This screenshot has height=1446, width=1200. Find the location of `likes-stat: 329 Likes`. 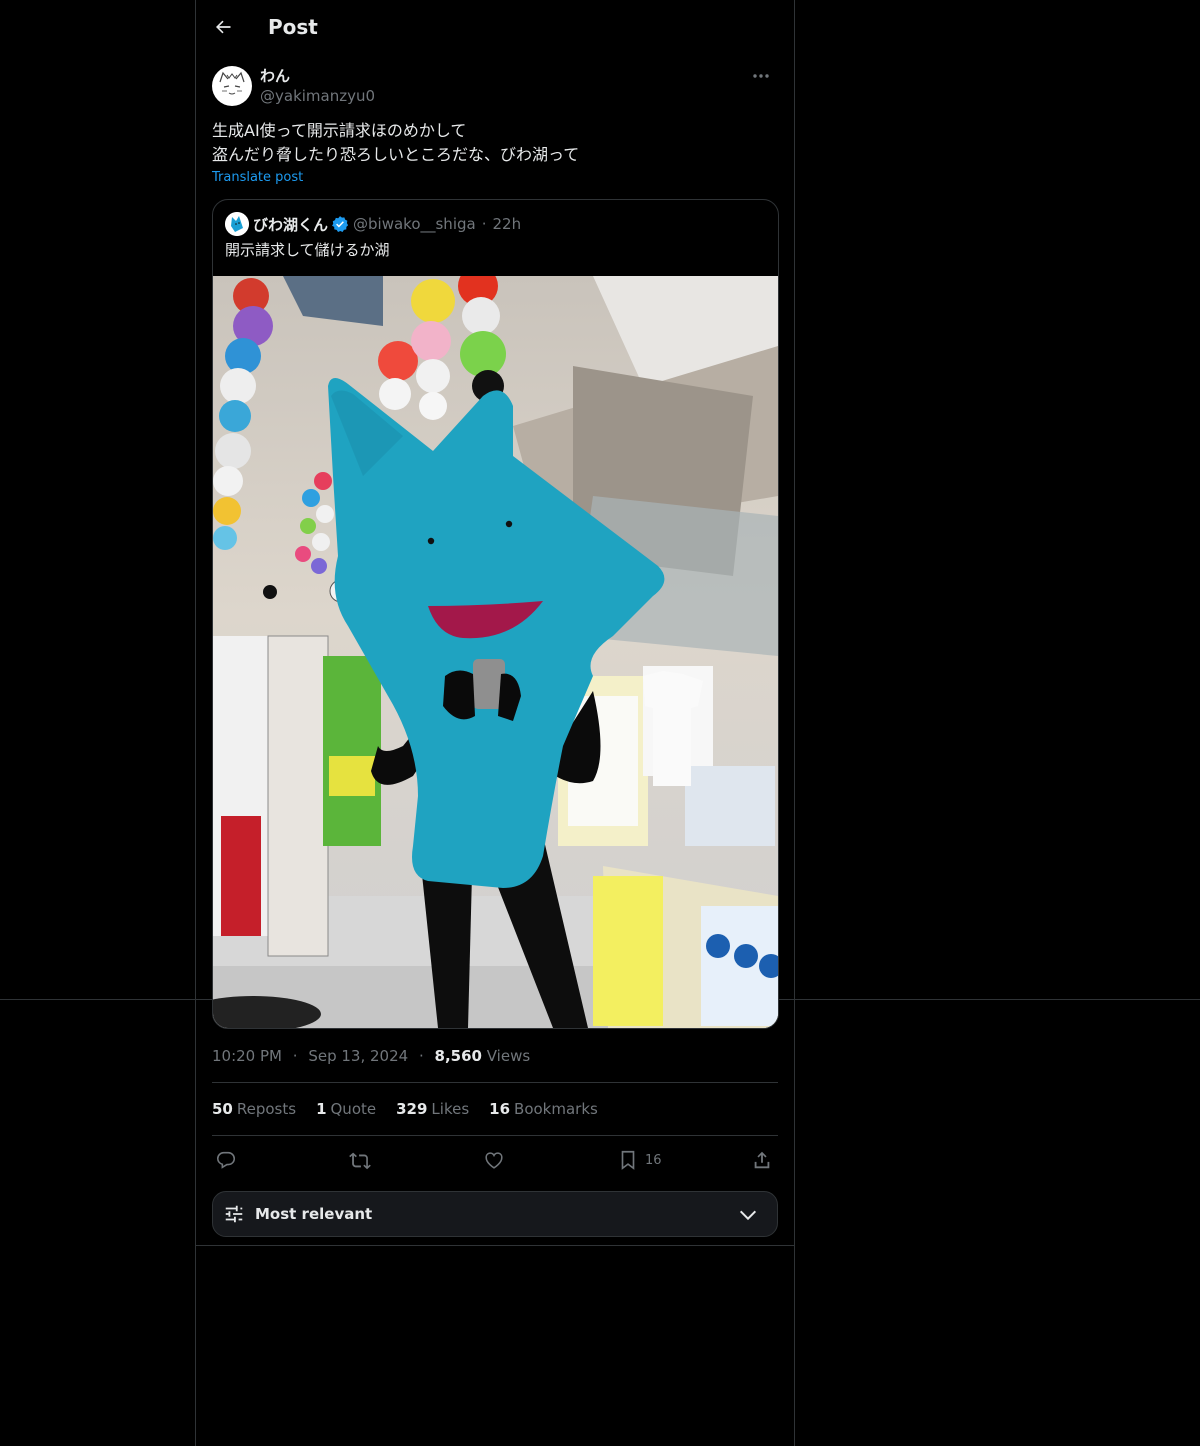

likes-stat: 329 Likes is located at coordinates (432, 1109).